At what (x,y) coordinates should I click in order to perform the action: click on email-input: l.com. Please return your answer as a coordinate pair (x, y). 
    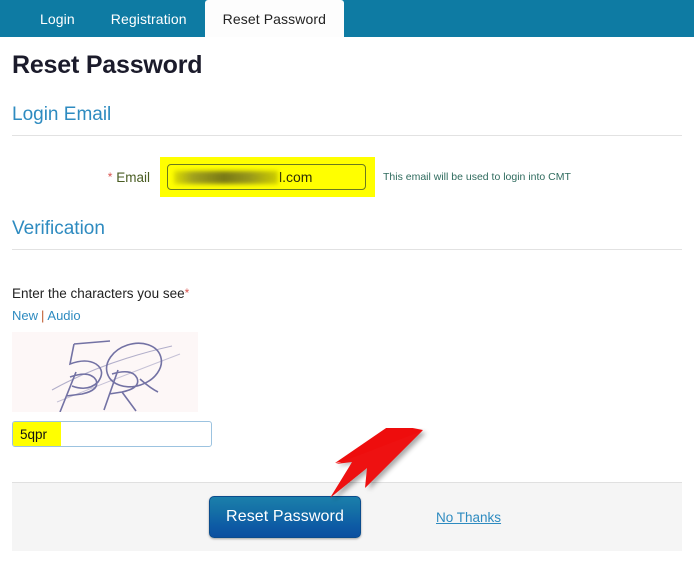
    Looking at the image, I should click on (266, 177).